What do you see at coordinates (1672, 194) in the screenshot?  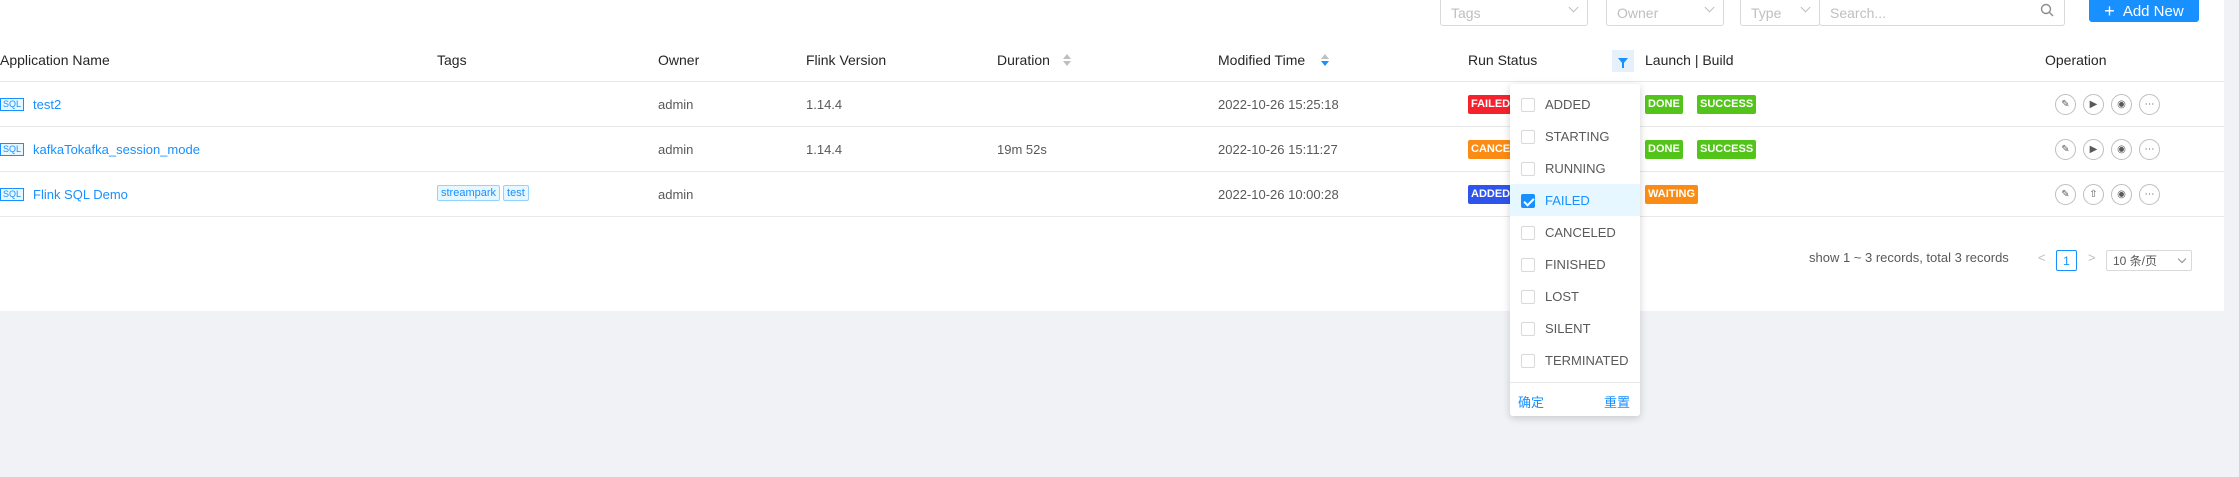 I see `launch-badge: WAITING` at bounding box center [1672, 194].